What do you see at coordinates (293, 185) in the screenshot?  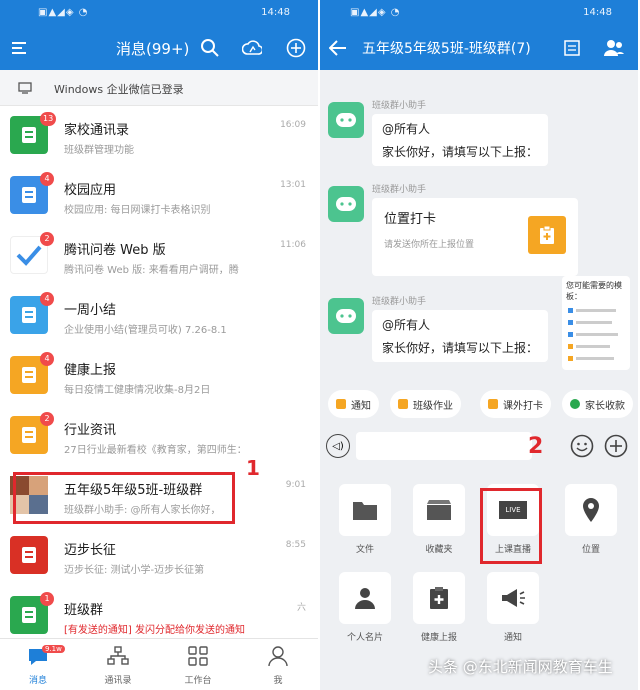 I see `chat-time: 13:01` at bounding box center [293, 185].